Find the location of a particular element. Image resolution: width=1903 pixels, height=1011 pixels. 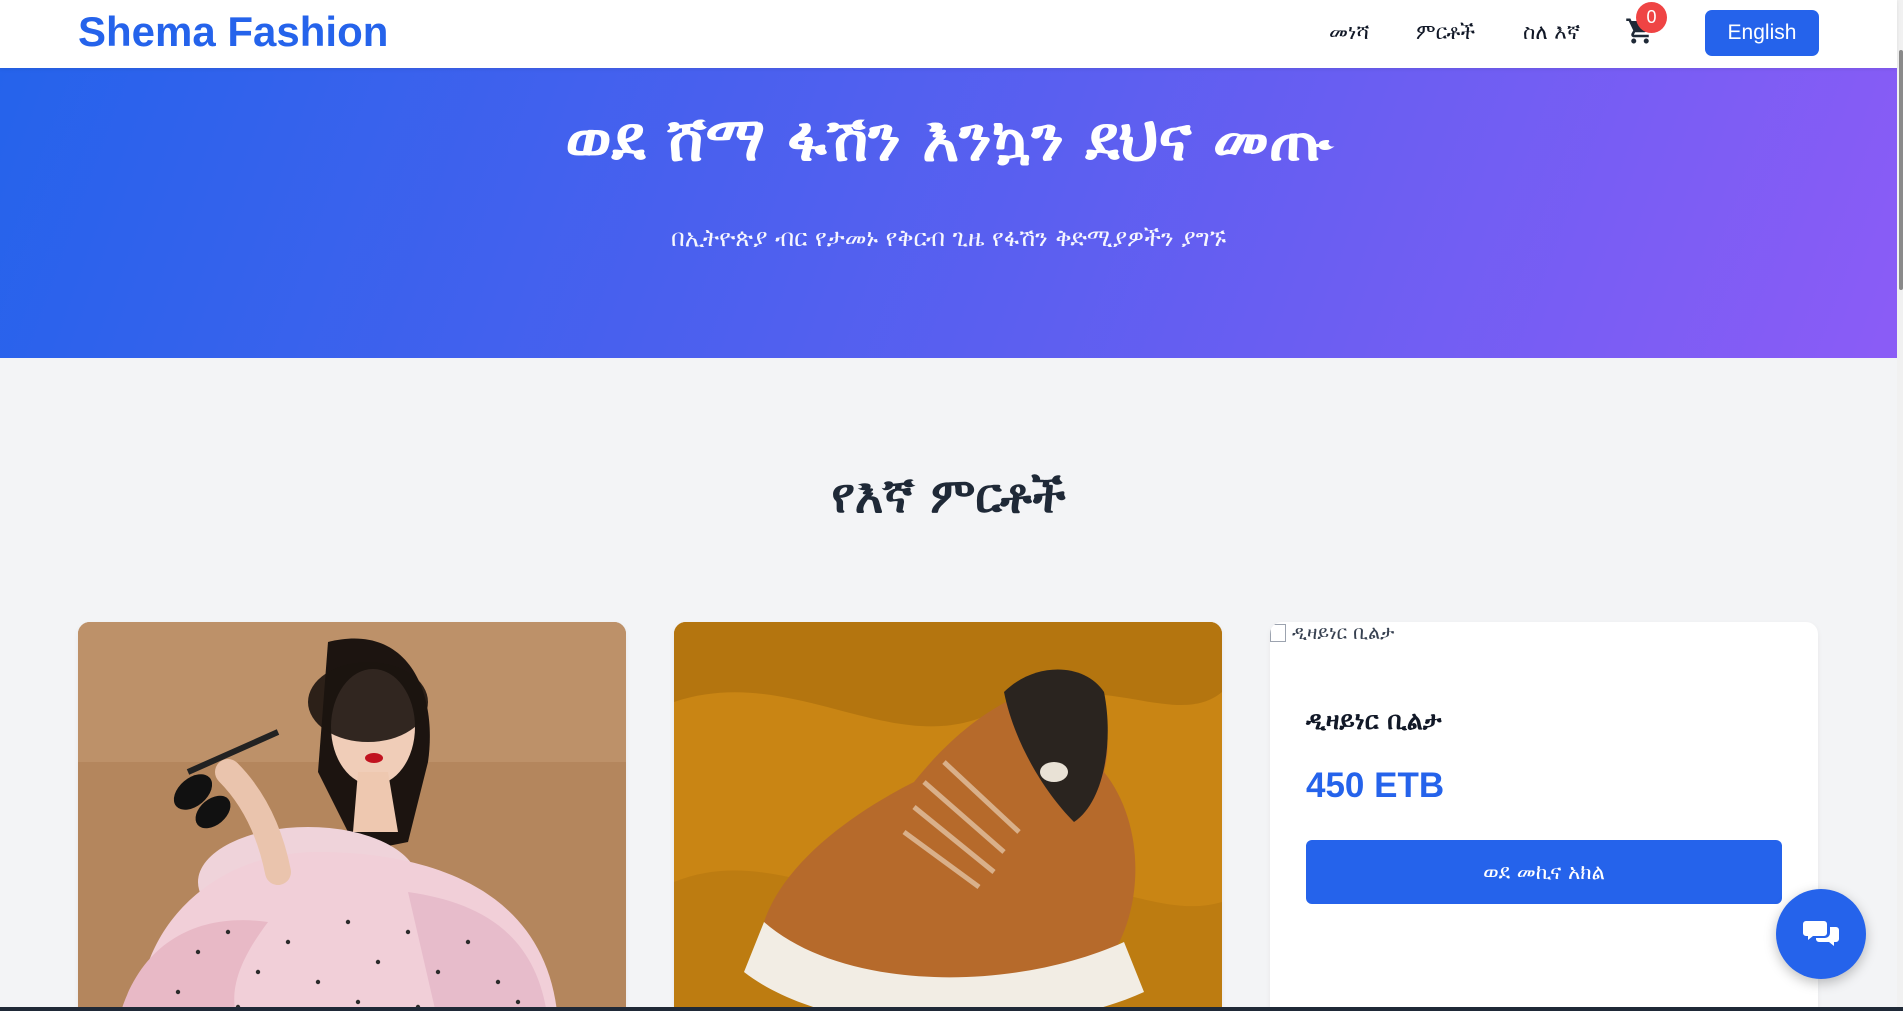

window-bottom-edge is located at coordinates (951, 1009).